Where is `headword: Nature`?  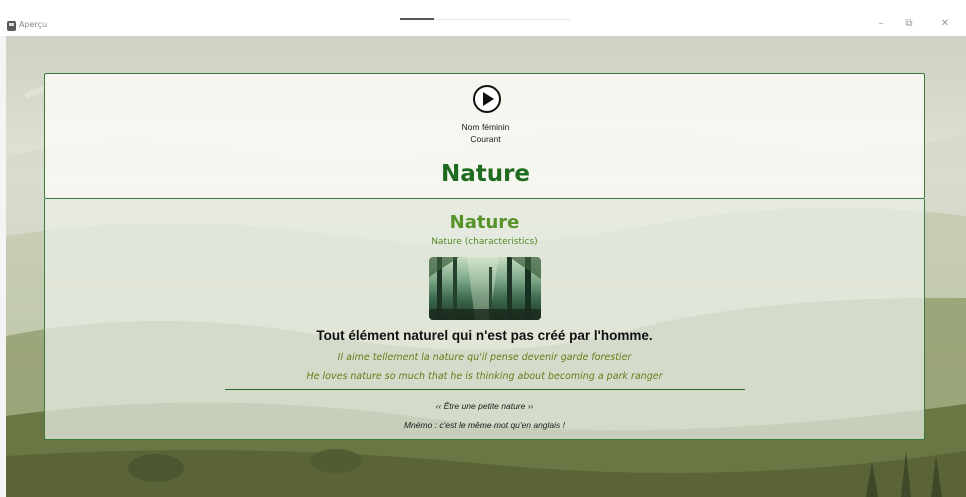 headword: Nature is located at coordinates (485, 174).